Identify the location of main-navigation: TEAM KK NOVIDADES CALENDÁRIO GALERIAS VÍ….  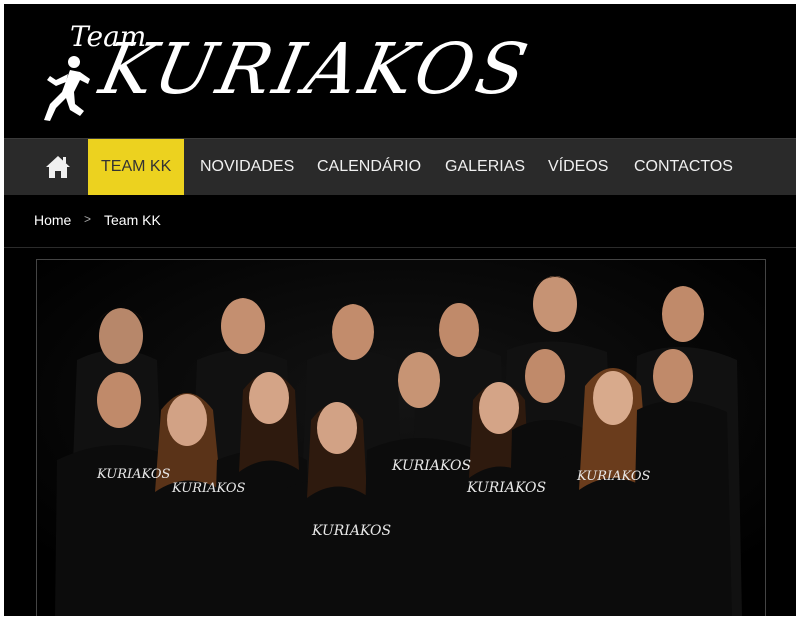
(400, 167).